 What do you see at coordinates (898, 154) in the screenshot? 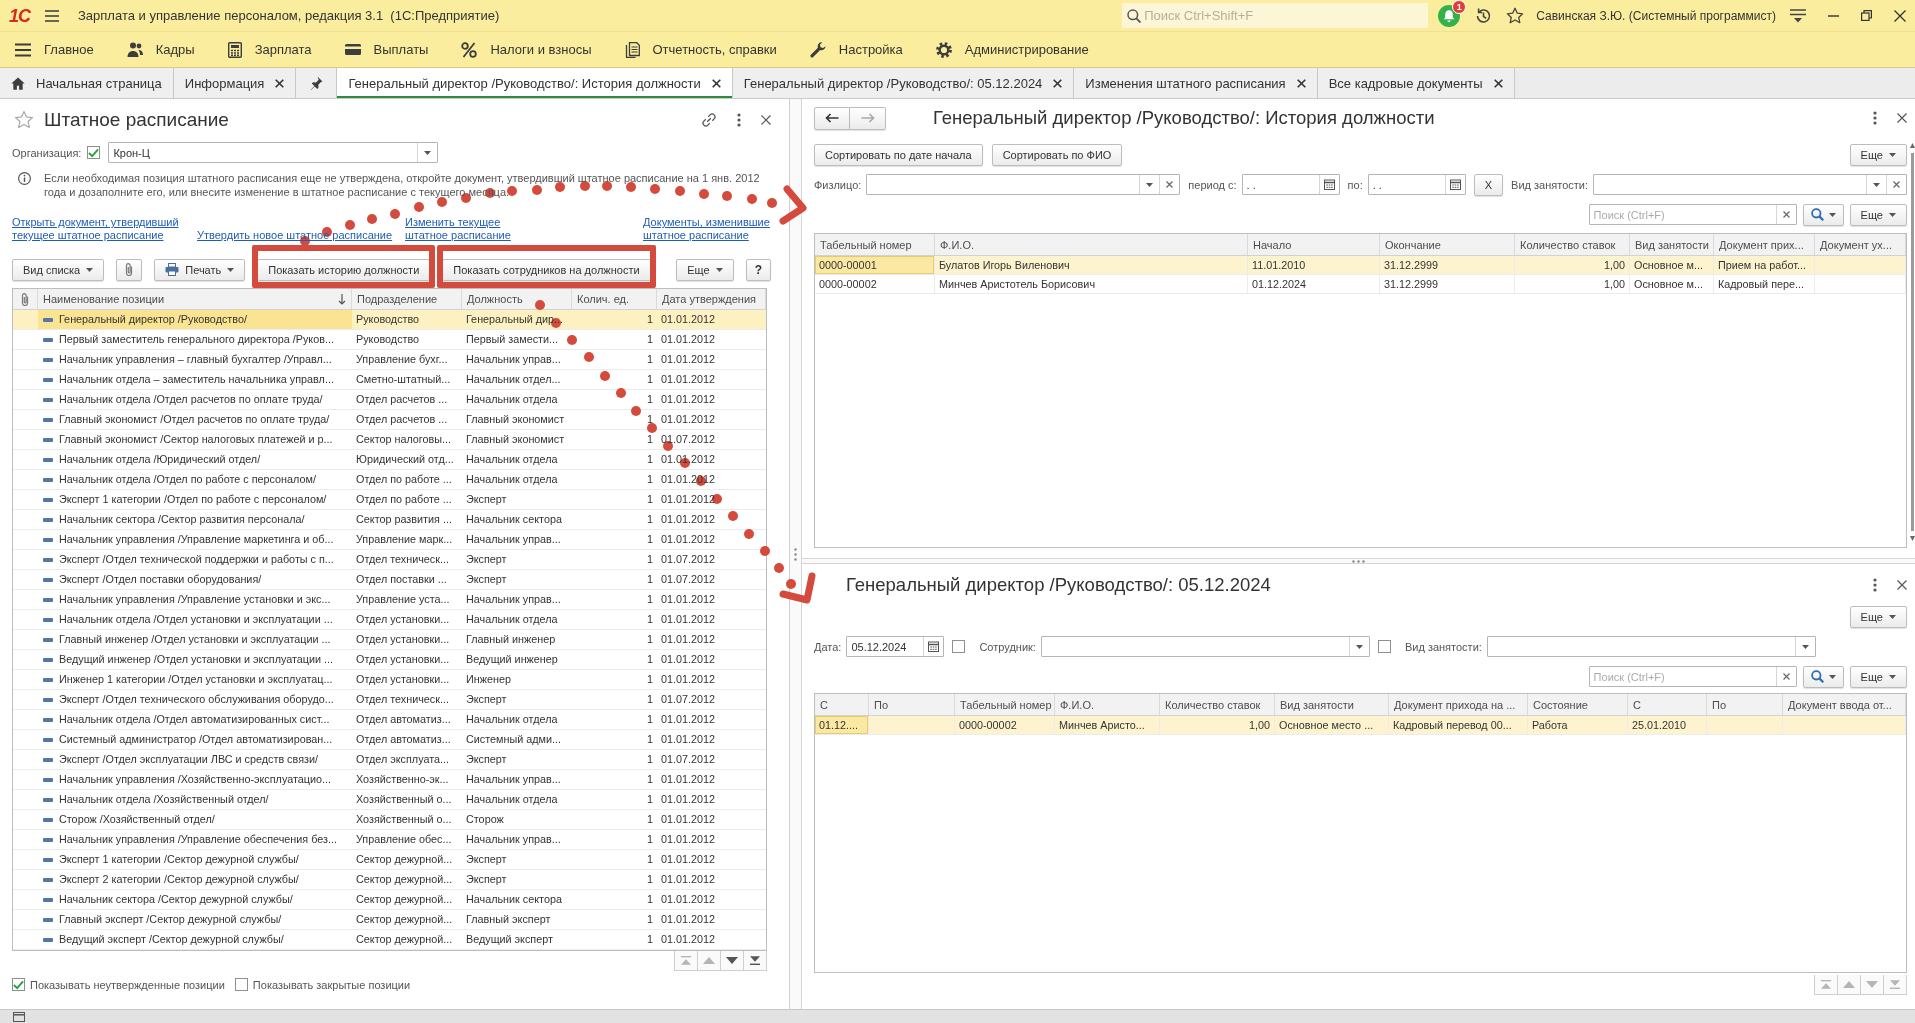
I see `action-button: Сортировать по дате начала` at bounding box center [898, 154].